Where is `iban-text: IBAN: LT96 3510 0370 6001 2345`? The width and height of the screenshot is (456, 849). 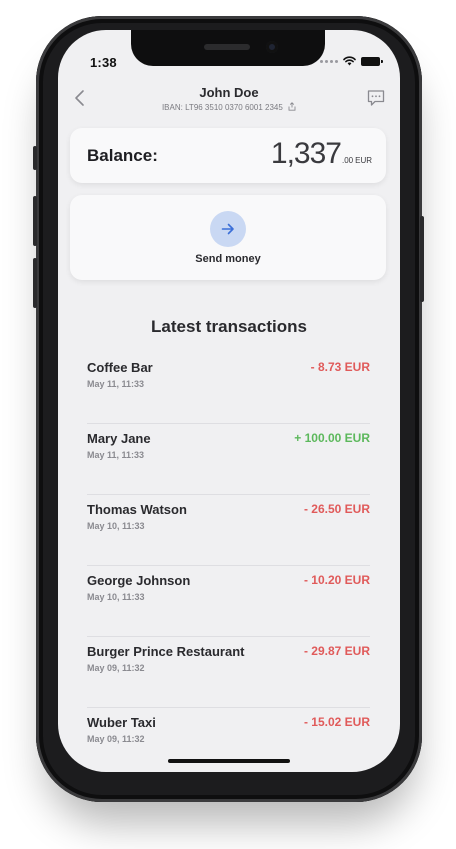
iban-text: IBAN: LT96 3510 0370 6001 2345 is located at coordinates (222, 107).